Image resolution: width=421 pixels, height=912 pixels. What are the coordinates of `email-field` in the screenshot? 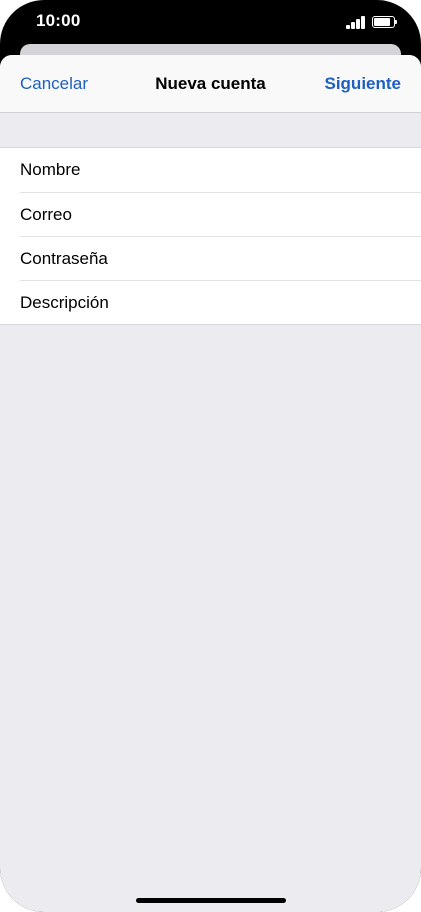 It's located at (210, 215).